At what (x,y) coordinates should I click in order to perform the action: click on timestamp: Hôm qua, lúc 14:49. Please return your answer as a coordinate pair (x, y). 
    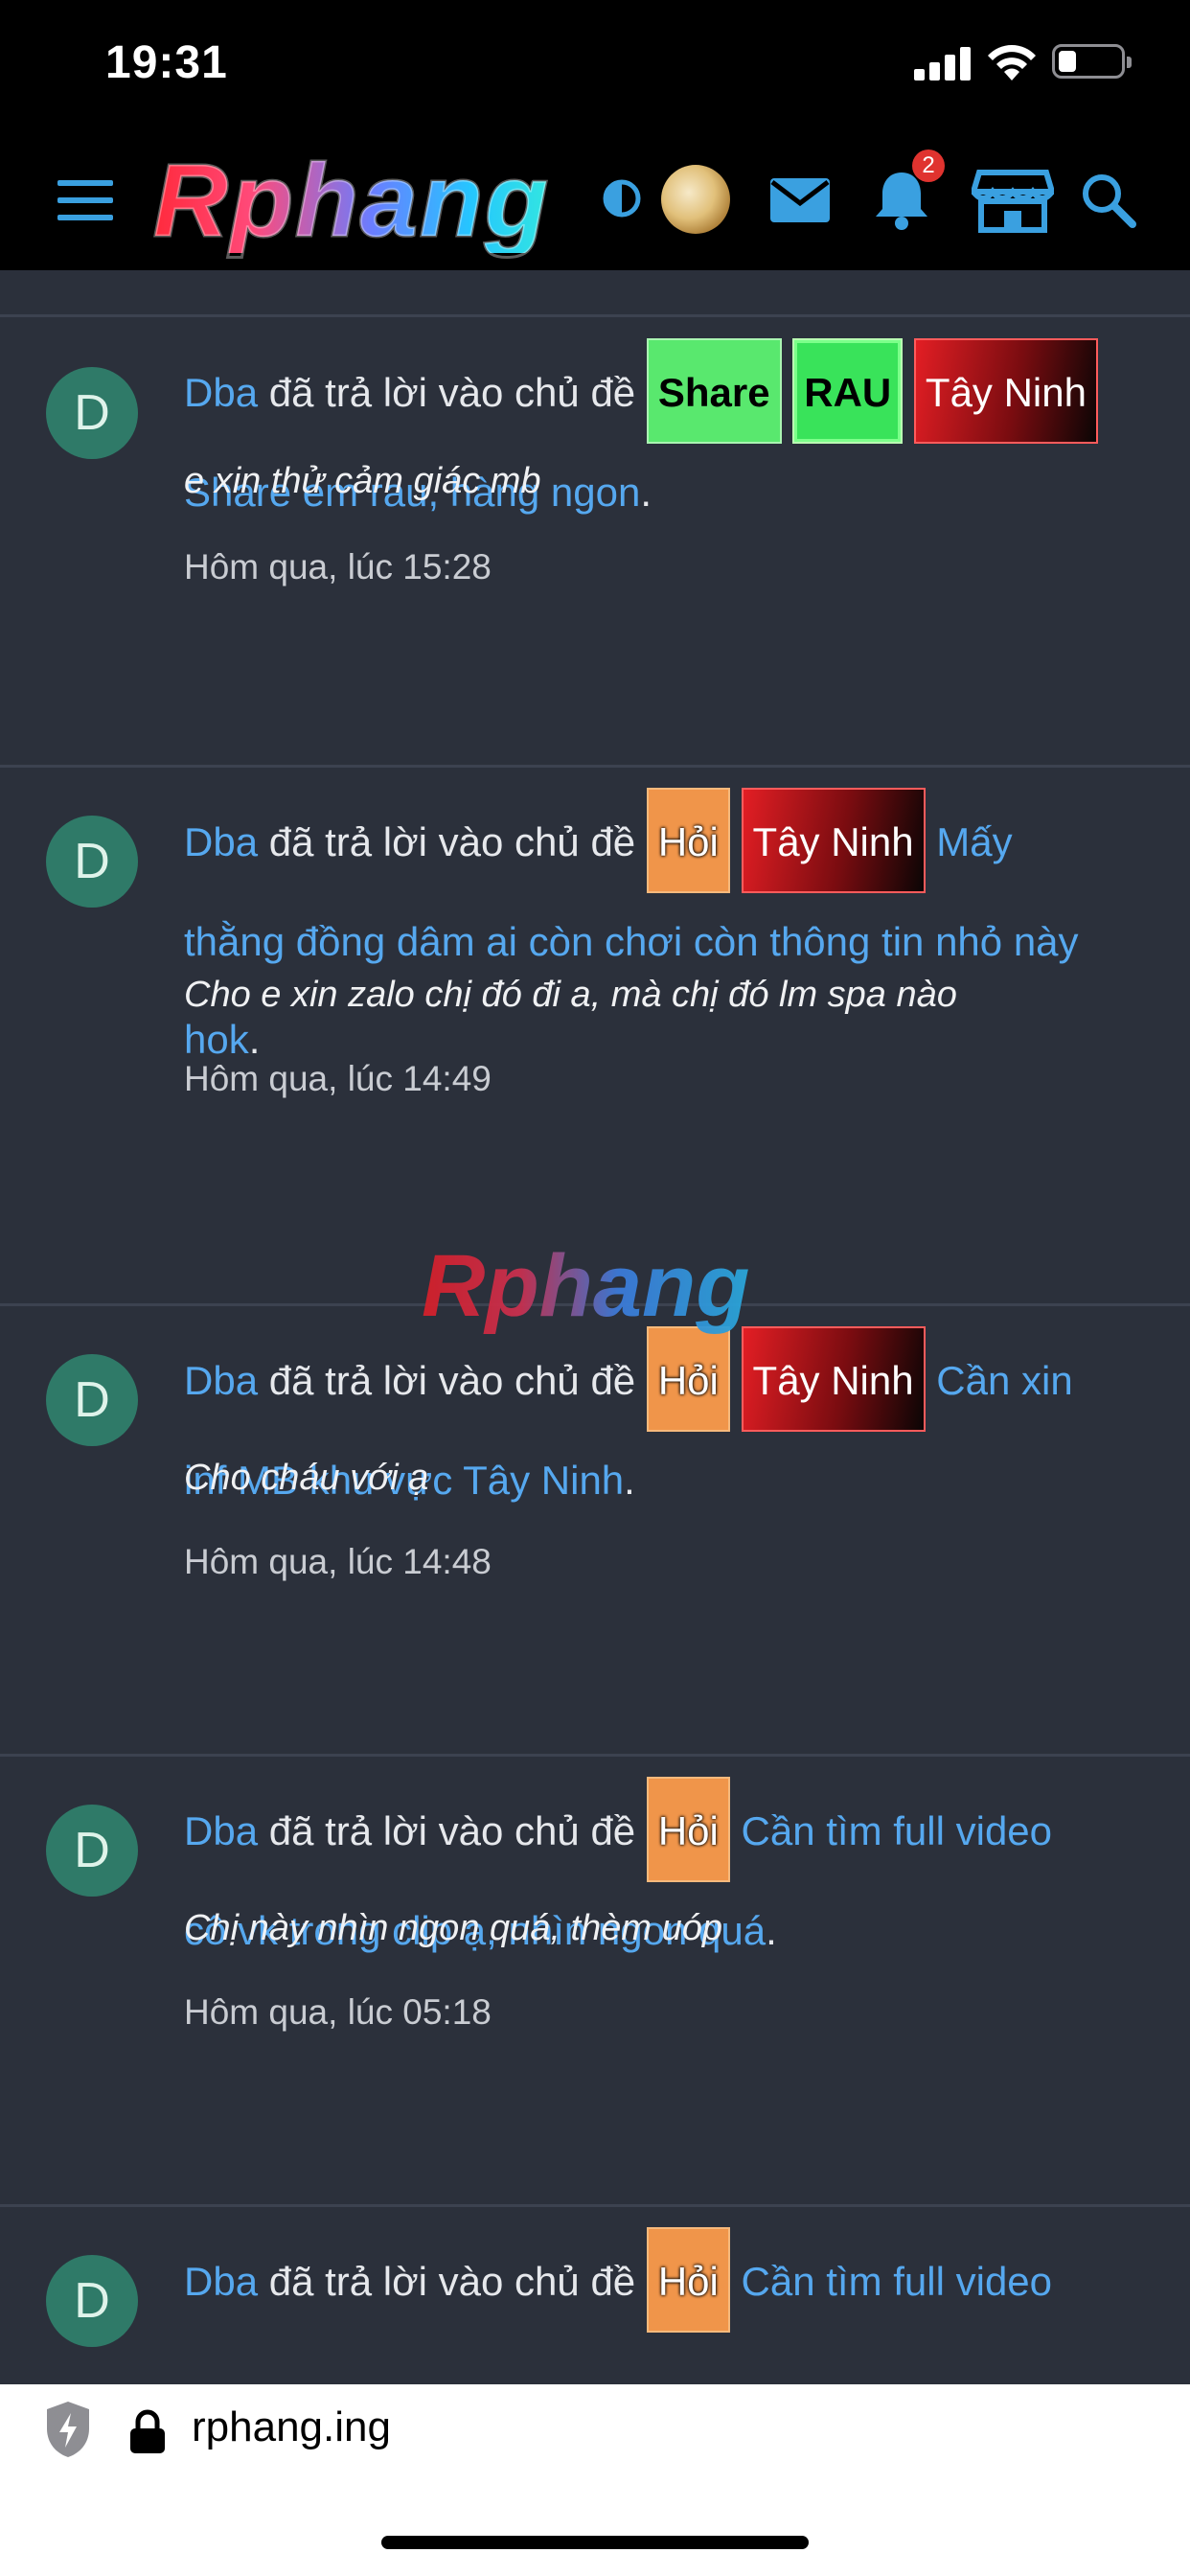
    Looking at the image, I should click on (338, 1079).